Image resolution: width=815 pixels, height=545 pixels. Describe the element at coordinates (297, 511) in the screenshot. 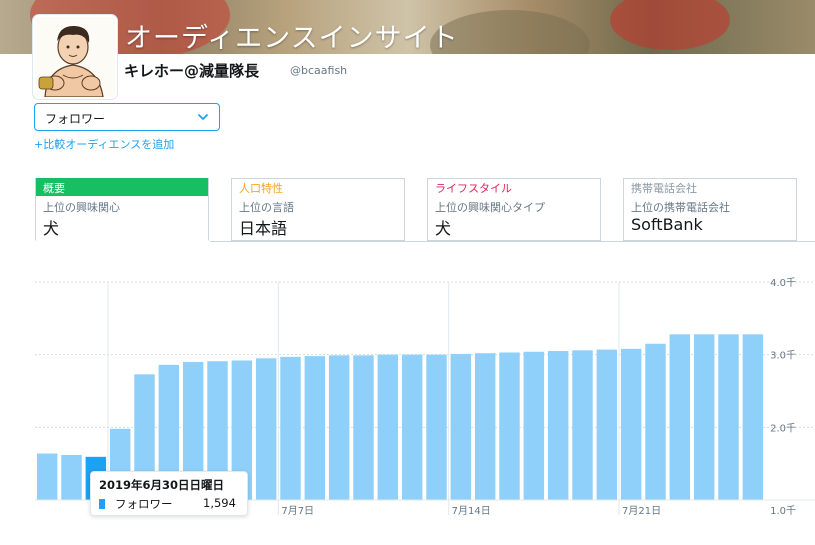

I see `x-tick-label: 7月7日` at that location.